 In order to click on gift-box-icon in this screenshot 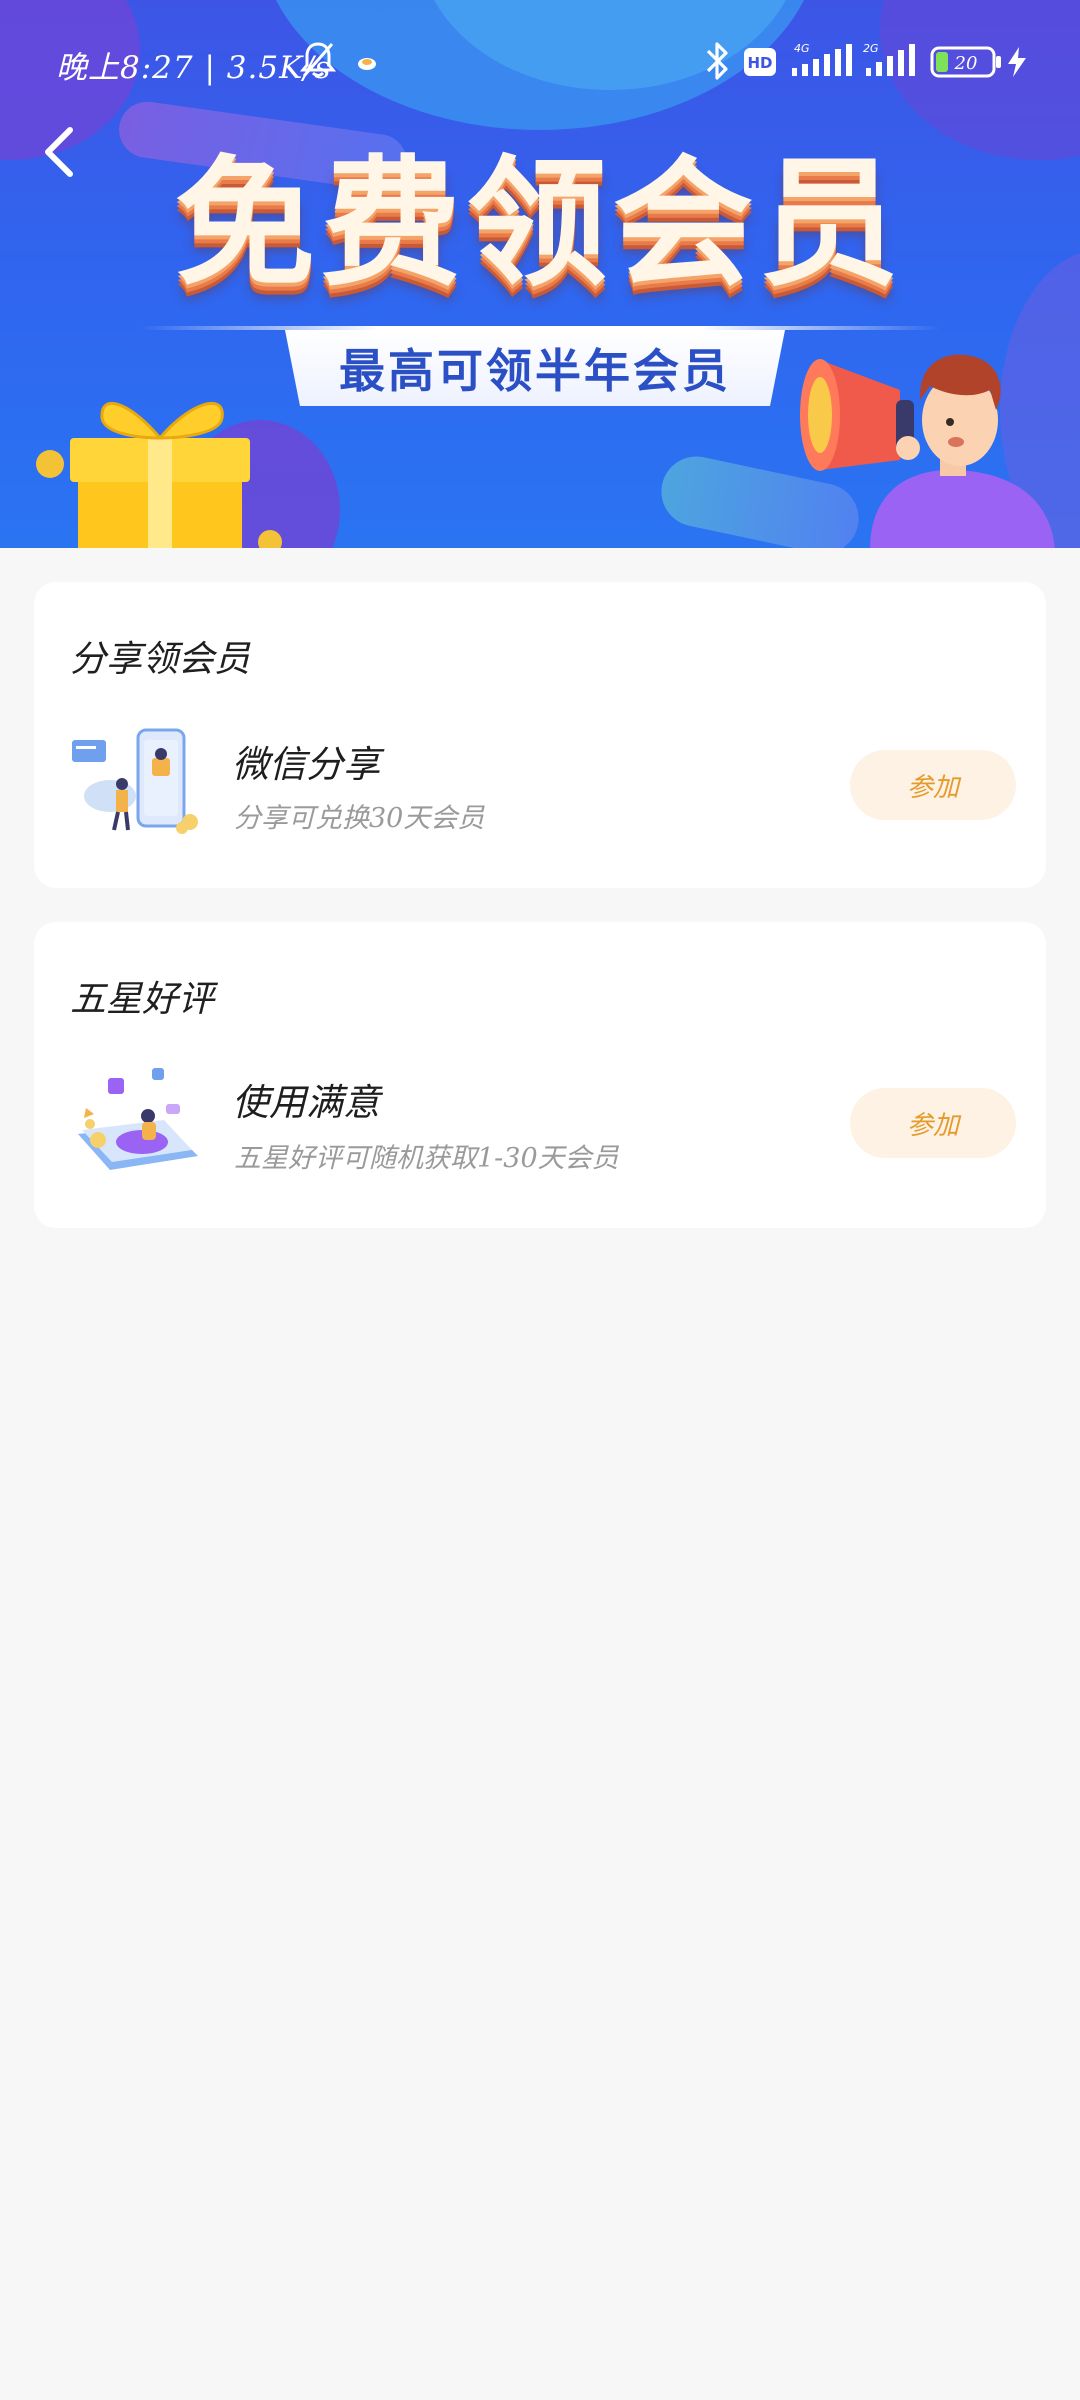, I will do `click(160, 465)`.